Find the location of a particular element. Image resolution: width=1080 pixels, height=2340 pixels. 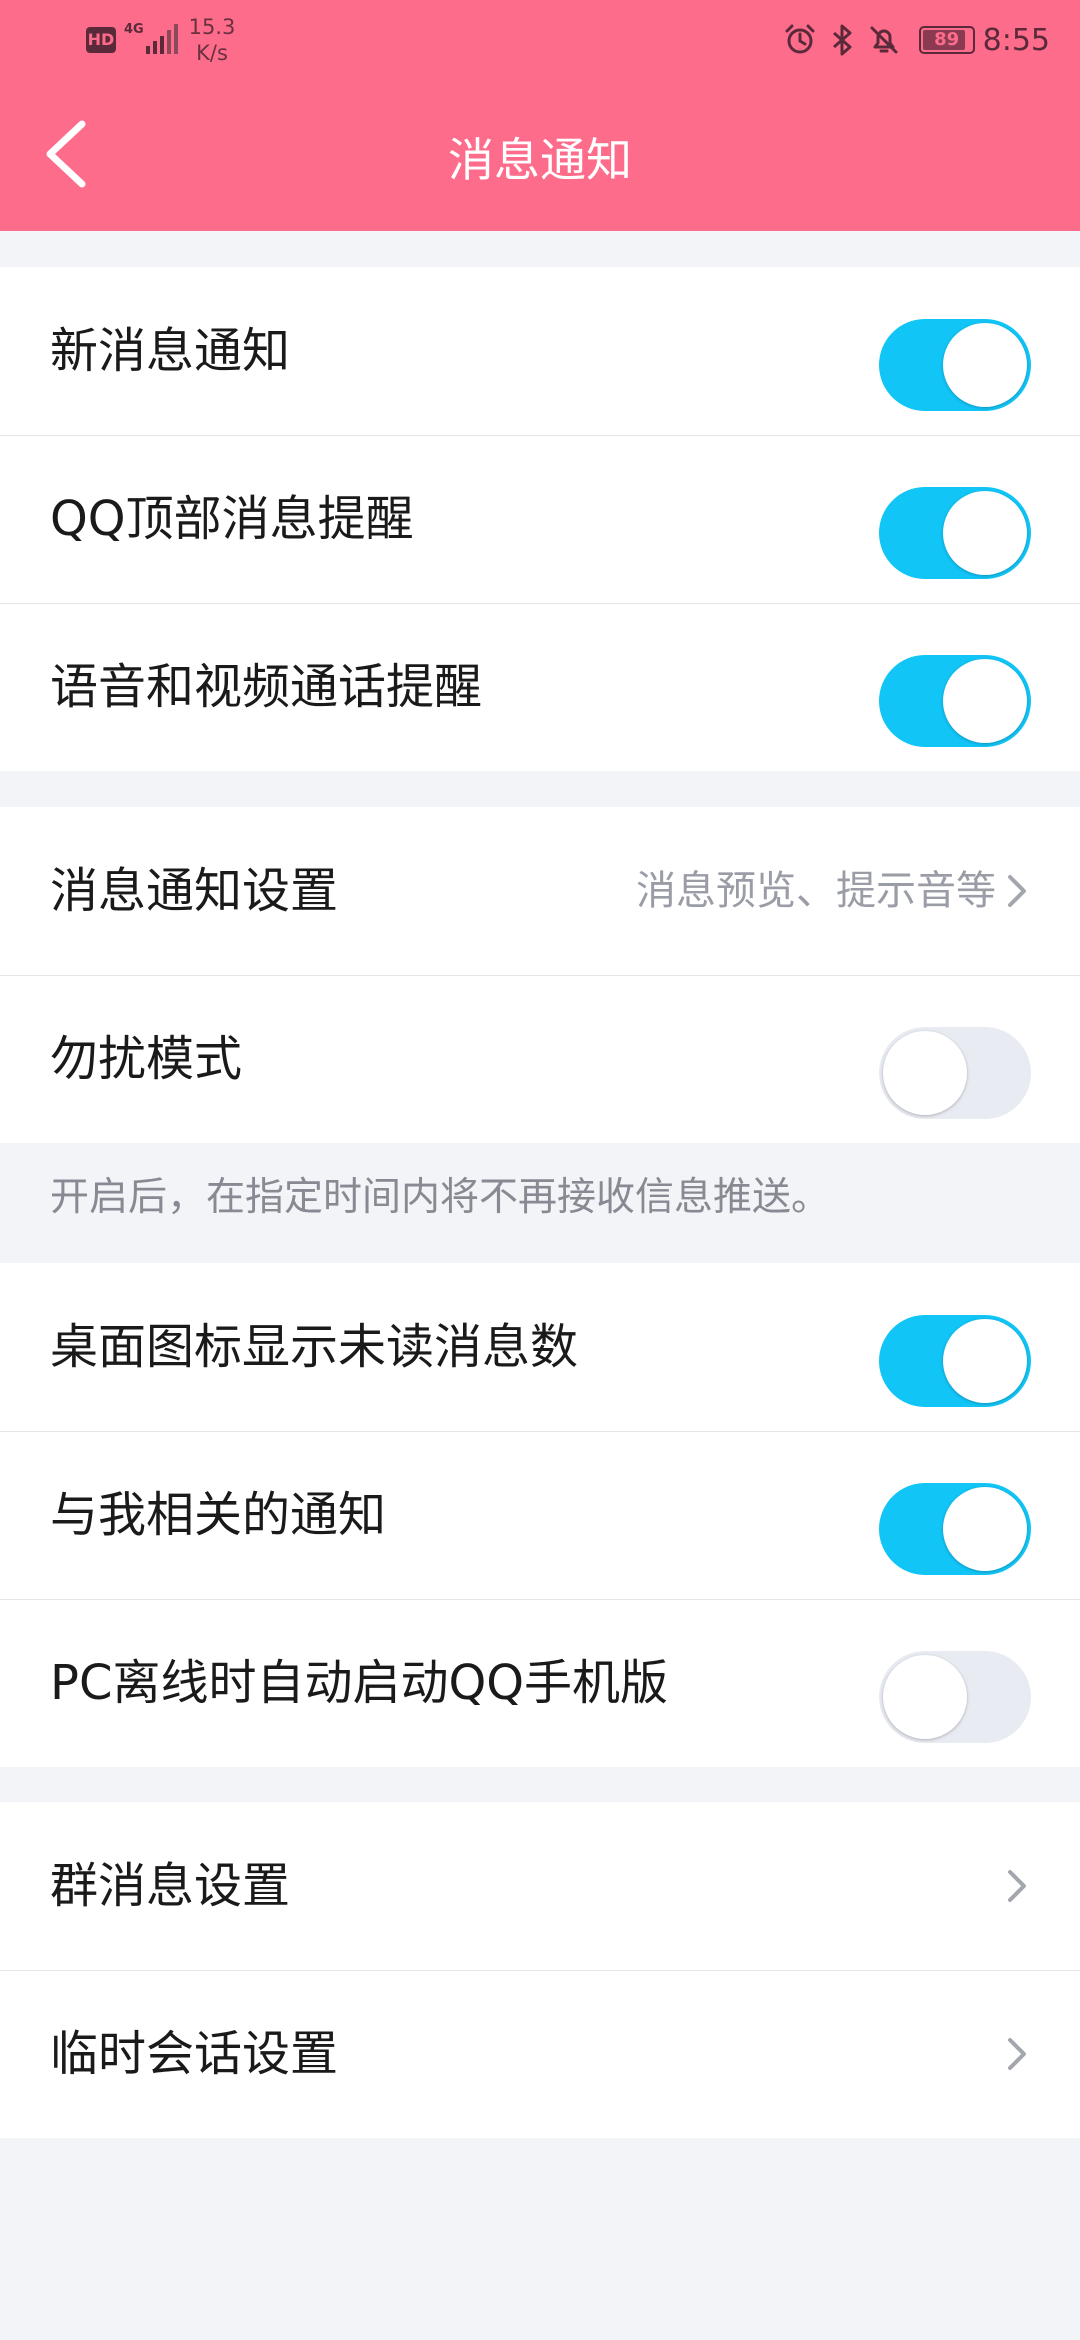

setting-label: QQ顶部消息提醒 is located at coordinates (232, 519).